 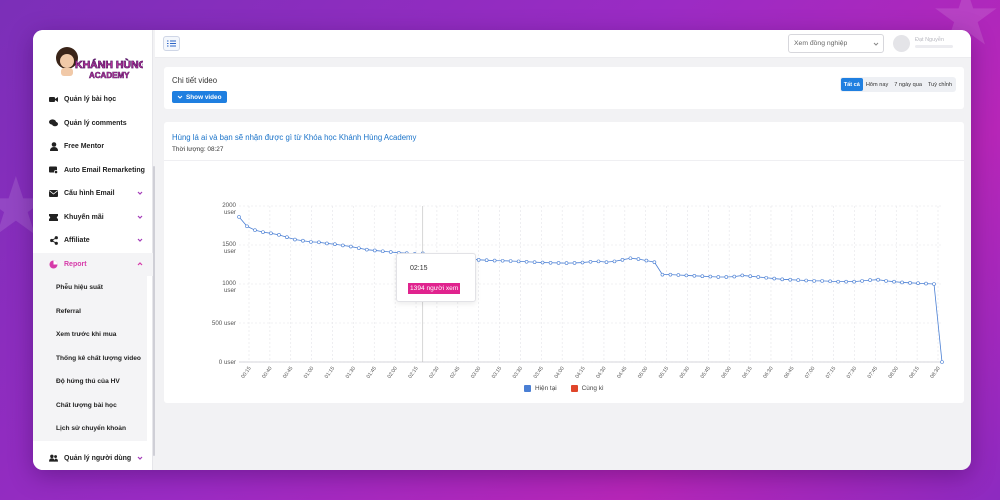 What do you see at coordinates (93, 264) in the screenshot?
I see `sidebar-item-report: Report` at bounding box center [93, 264].